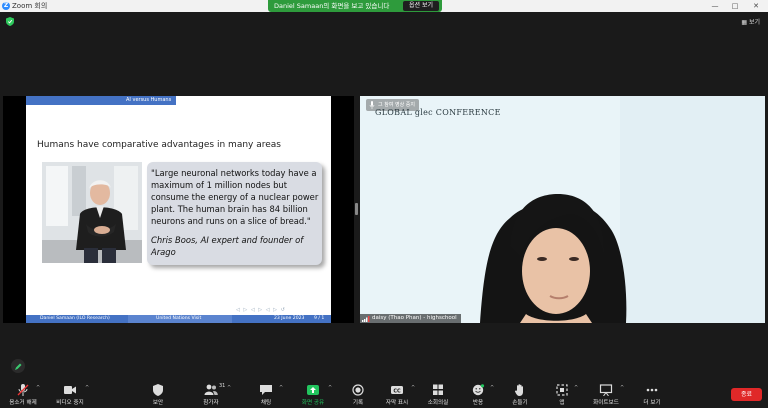 The image size is (768, 408). Describe the element at coordinates (23, 403) in the screenshot. I see `unmute-label: 음소거 해제` at that location.